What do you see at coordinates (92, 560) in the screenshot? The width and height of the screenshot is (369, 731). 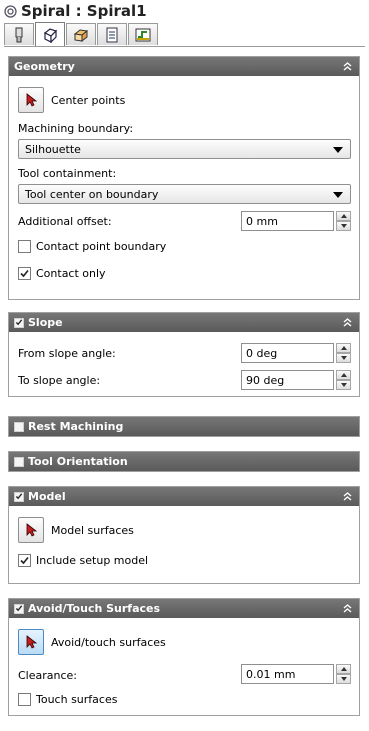 I see `include-setup-model-label: Include setup model` at bounding box center [92, 560].